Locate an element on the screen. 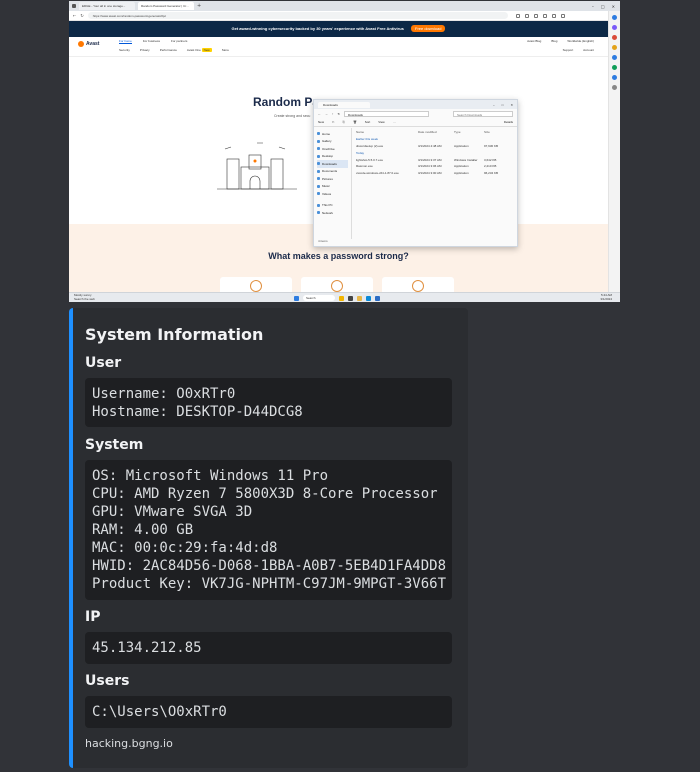  view-button: View is located at coordinates (381, 122).